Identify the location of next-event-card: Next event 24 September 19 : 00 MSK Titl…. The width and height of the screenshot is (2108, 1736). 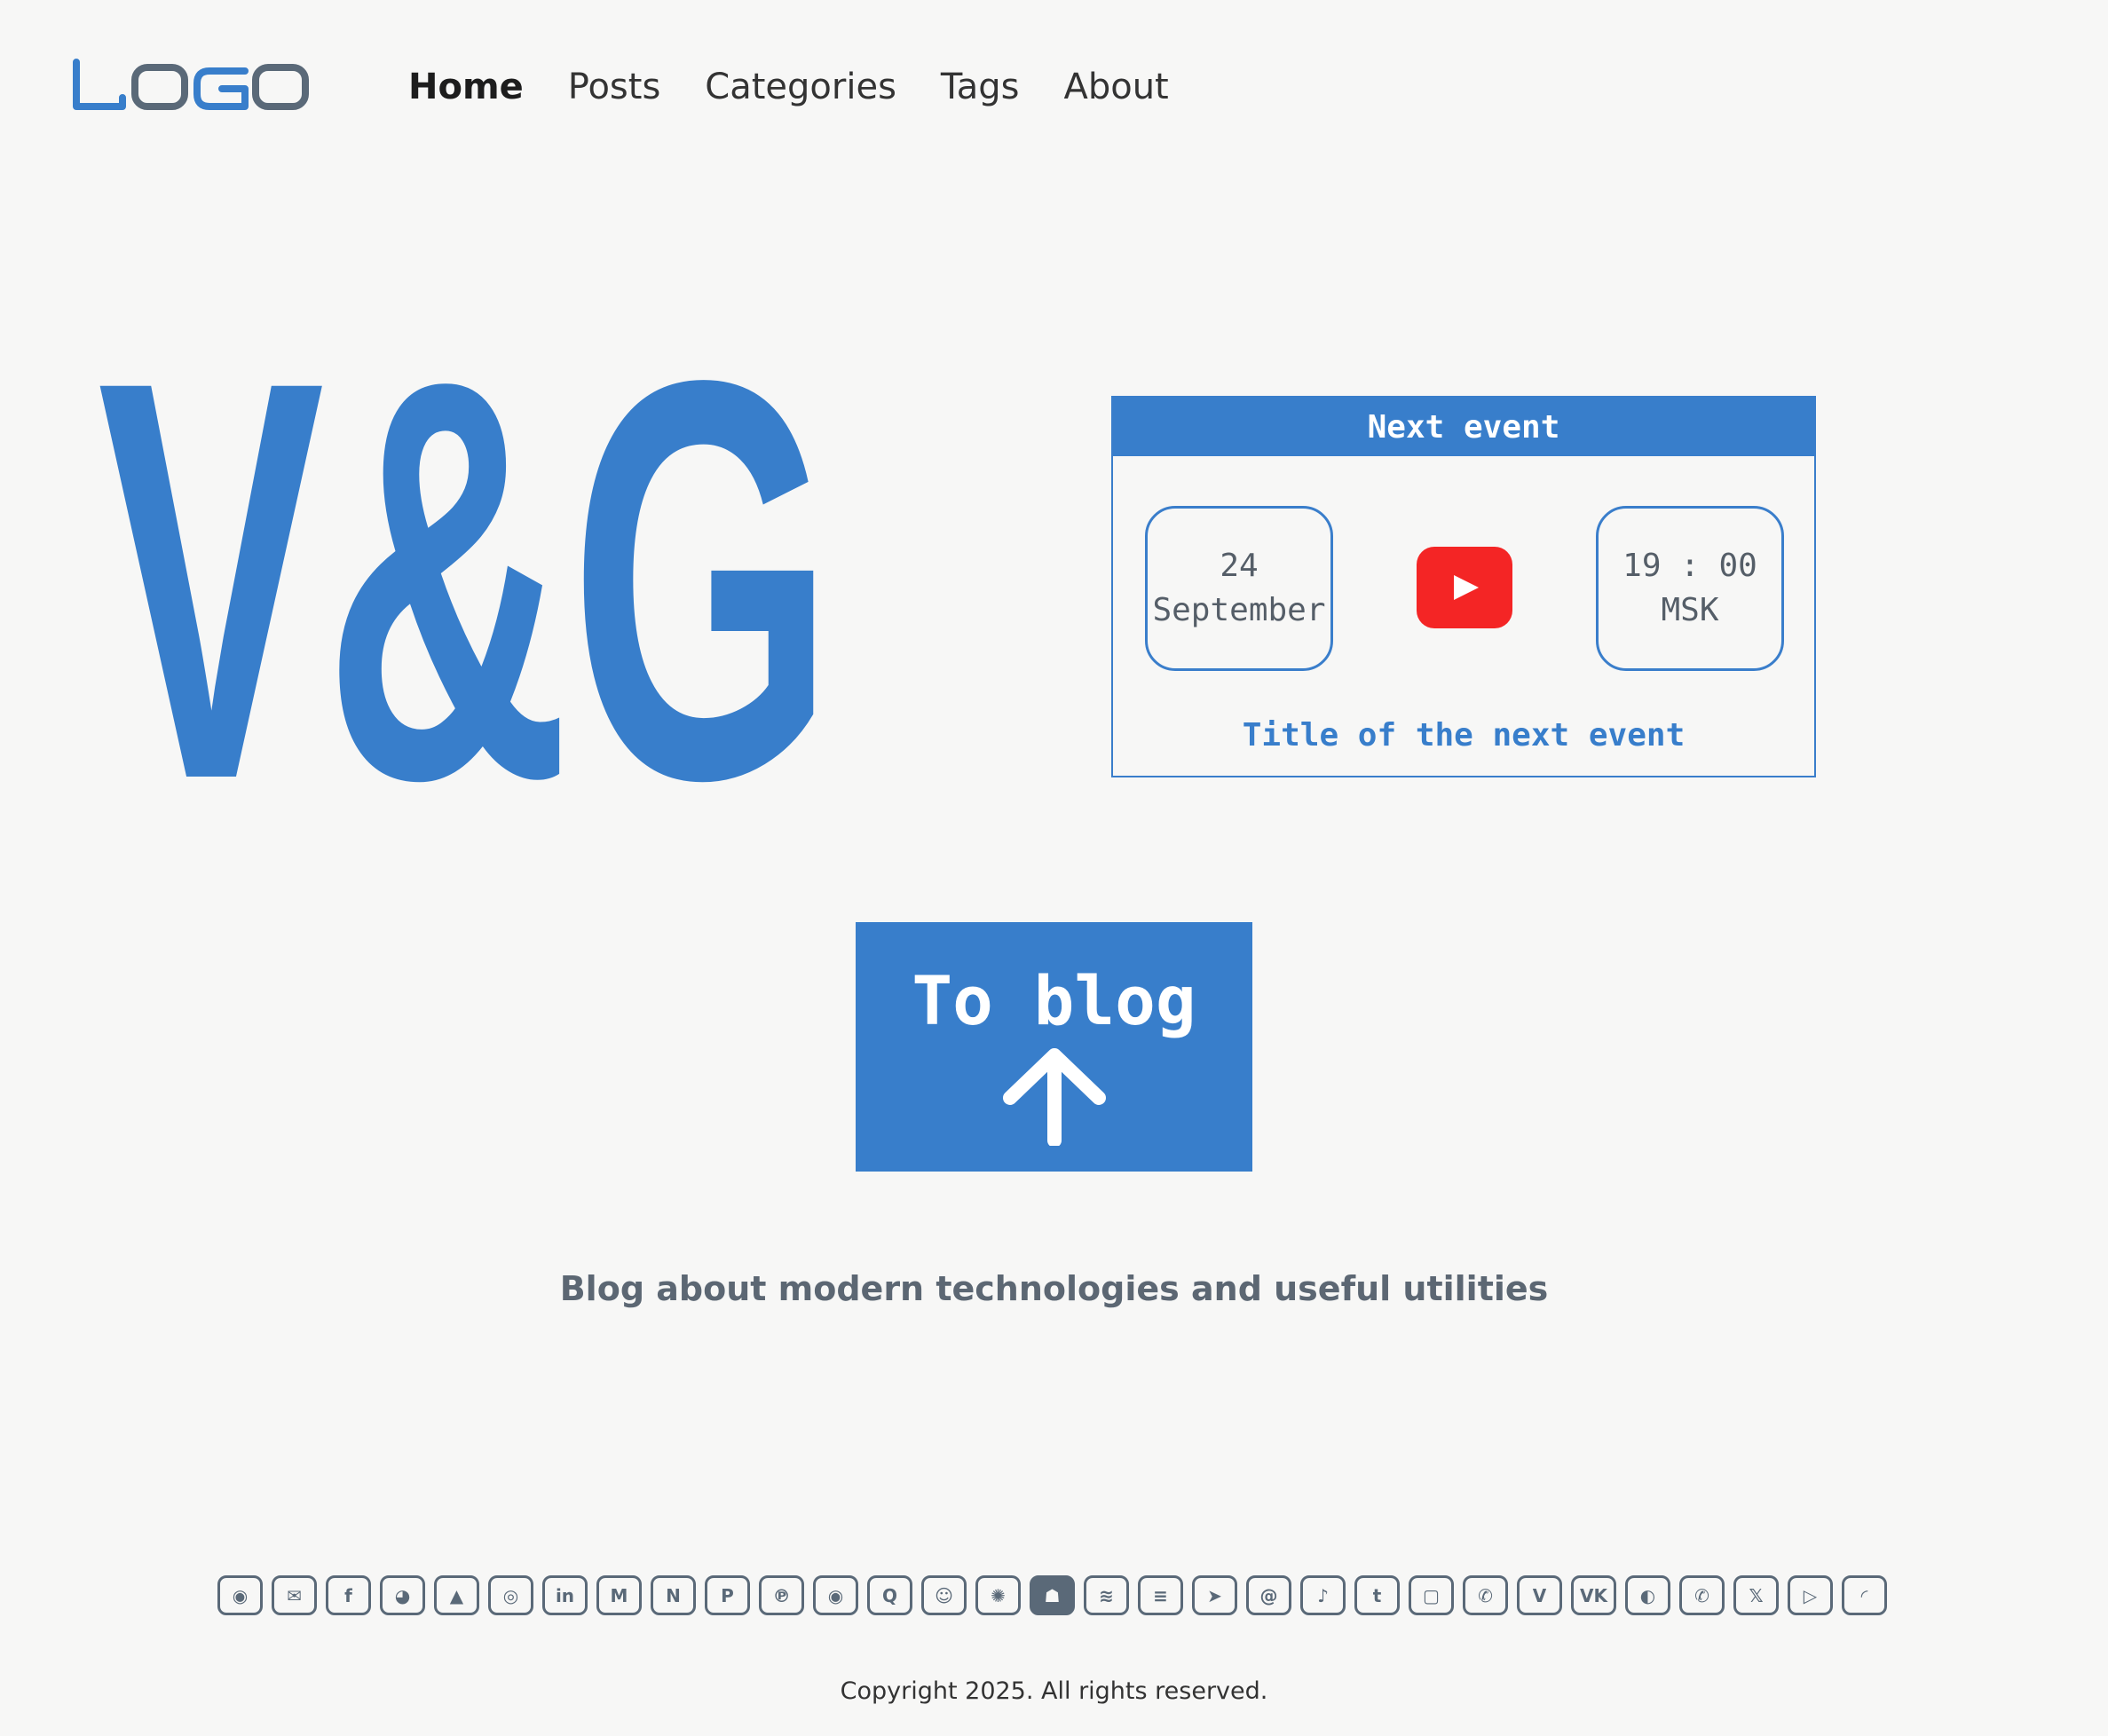
(1463, 586).